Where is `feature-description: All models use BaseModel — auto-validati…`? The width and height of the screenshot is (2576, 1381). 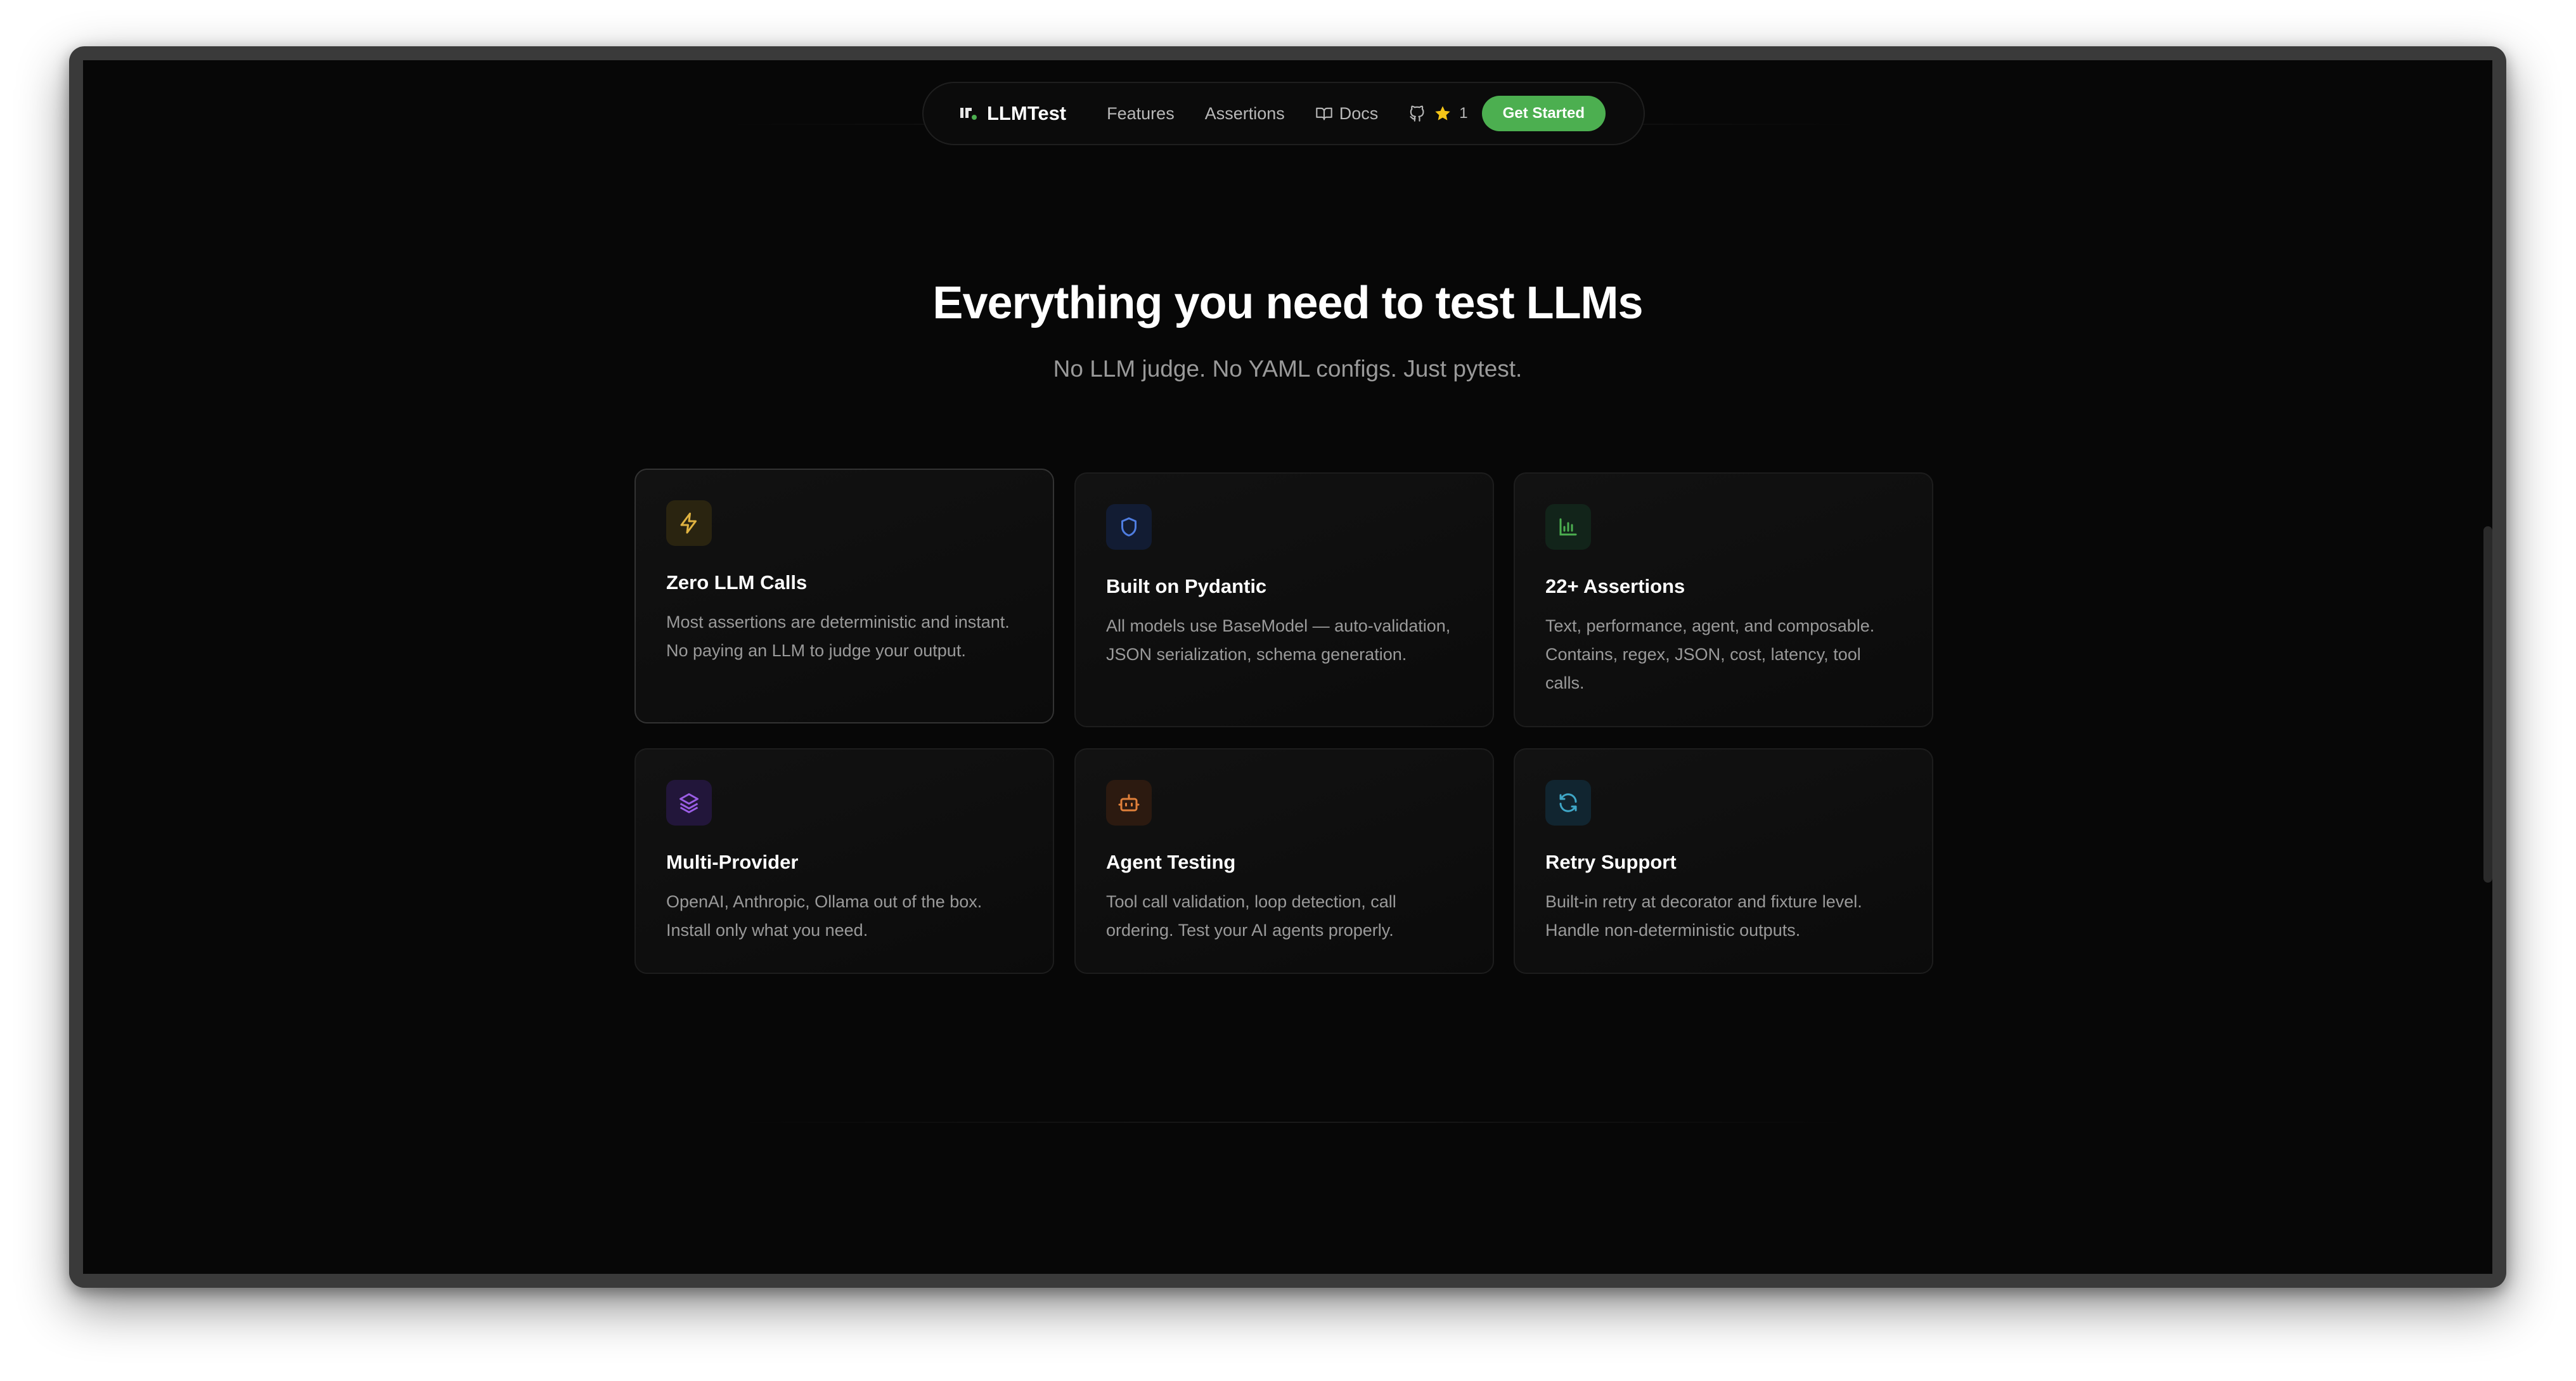 feature-description: All models use BaseModel — auto-validati… is located at coordinates (1278, 640).